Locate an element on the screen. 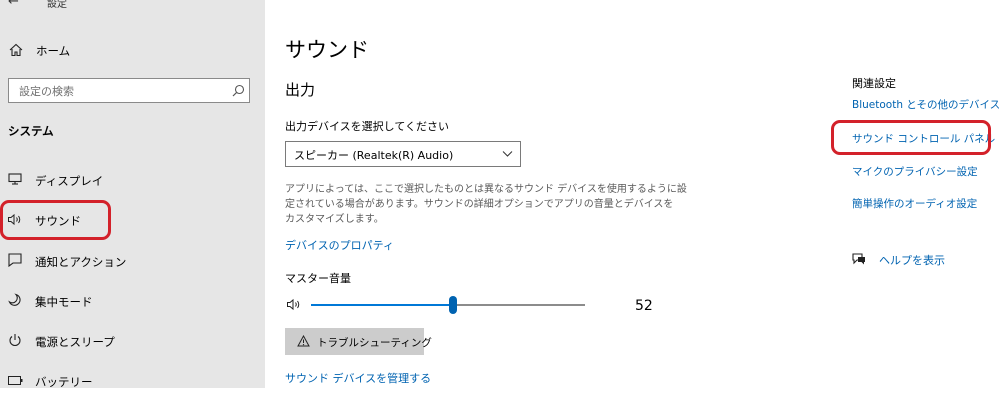 This screenshot has height=394, width=1000. output-device-select: スピーカー (Realtek(R) Audio) is located at coordinates (403, 154).